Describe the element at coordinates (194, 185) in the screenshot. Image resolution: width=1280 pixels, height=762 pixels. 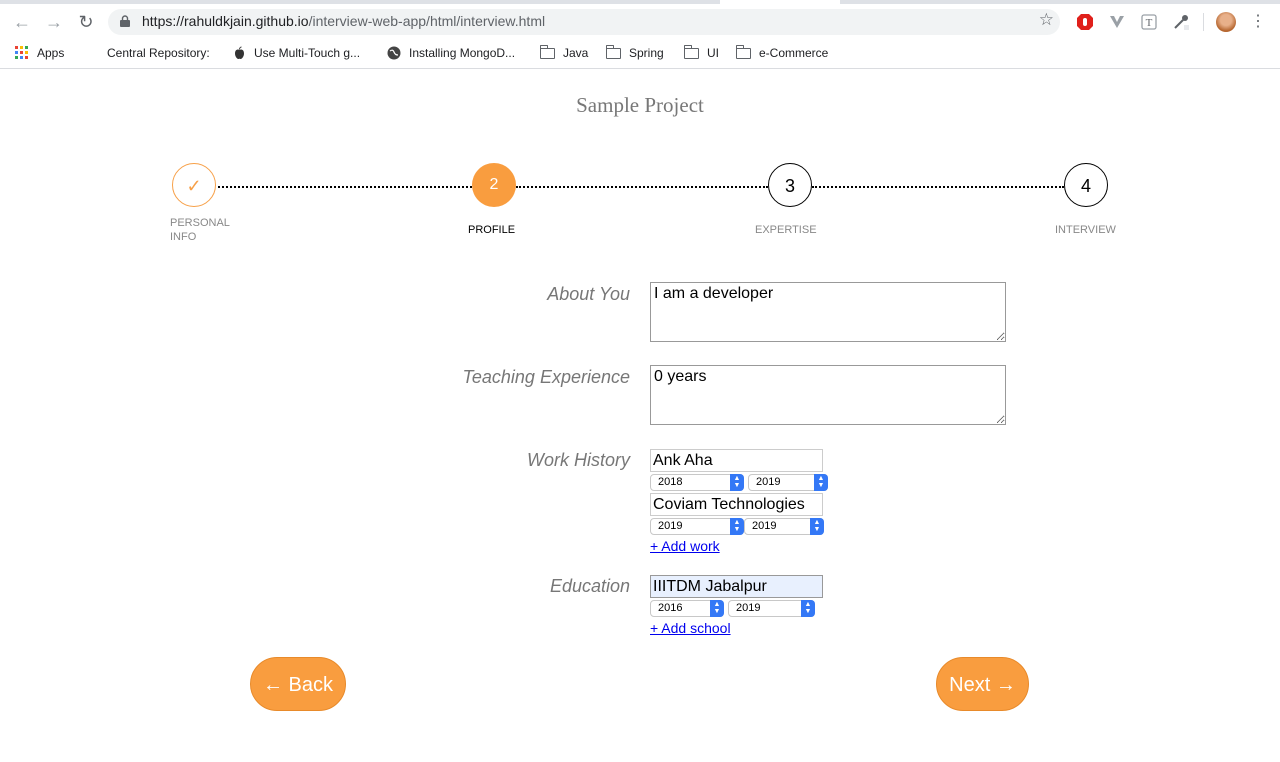
I see `step-personal-info-checkmark-icon: ✓` at that location.